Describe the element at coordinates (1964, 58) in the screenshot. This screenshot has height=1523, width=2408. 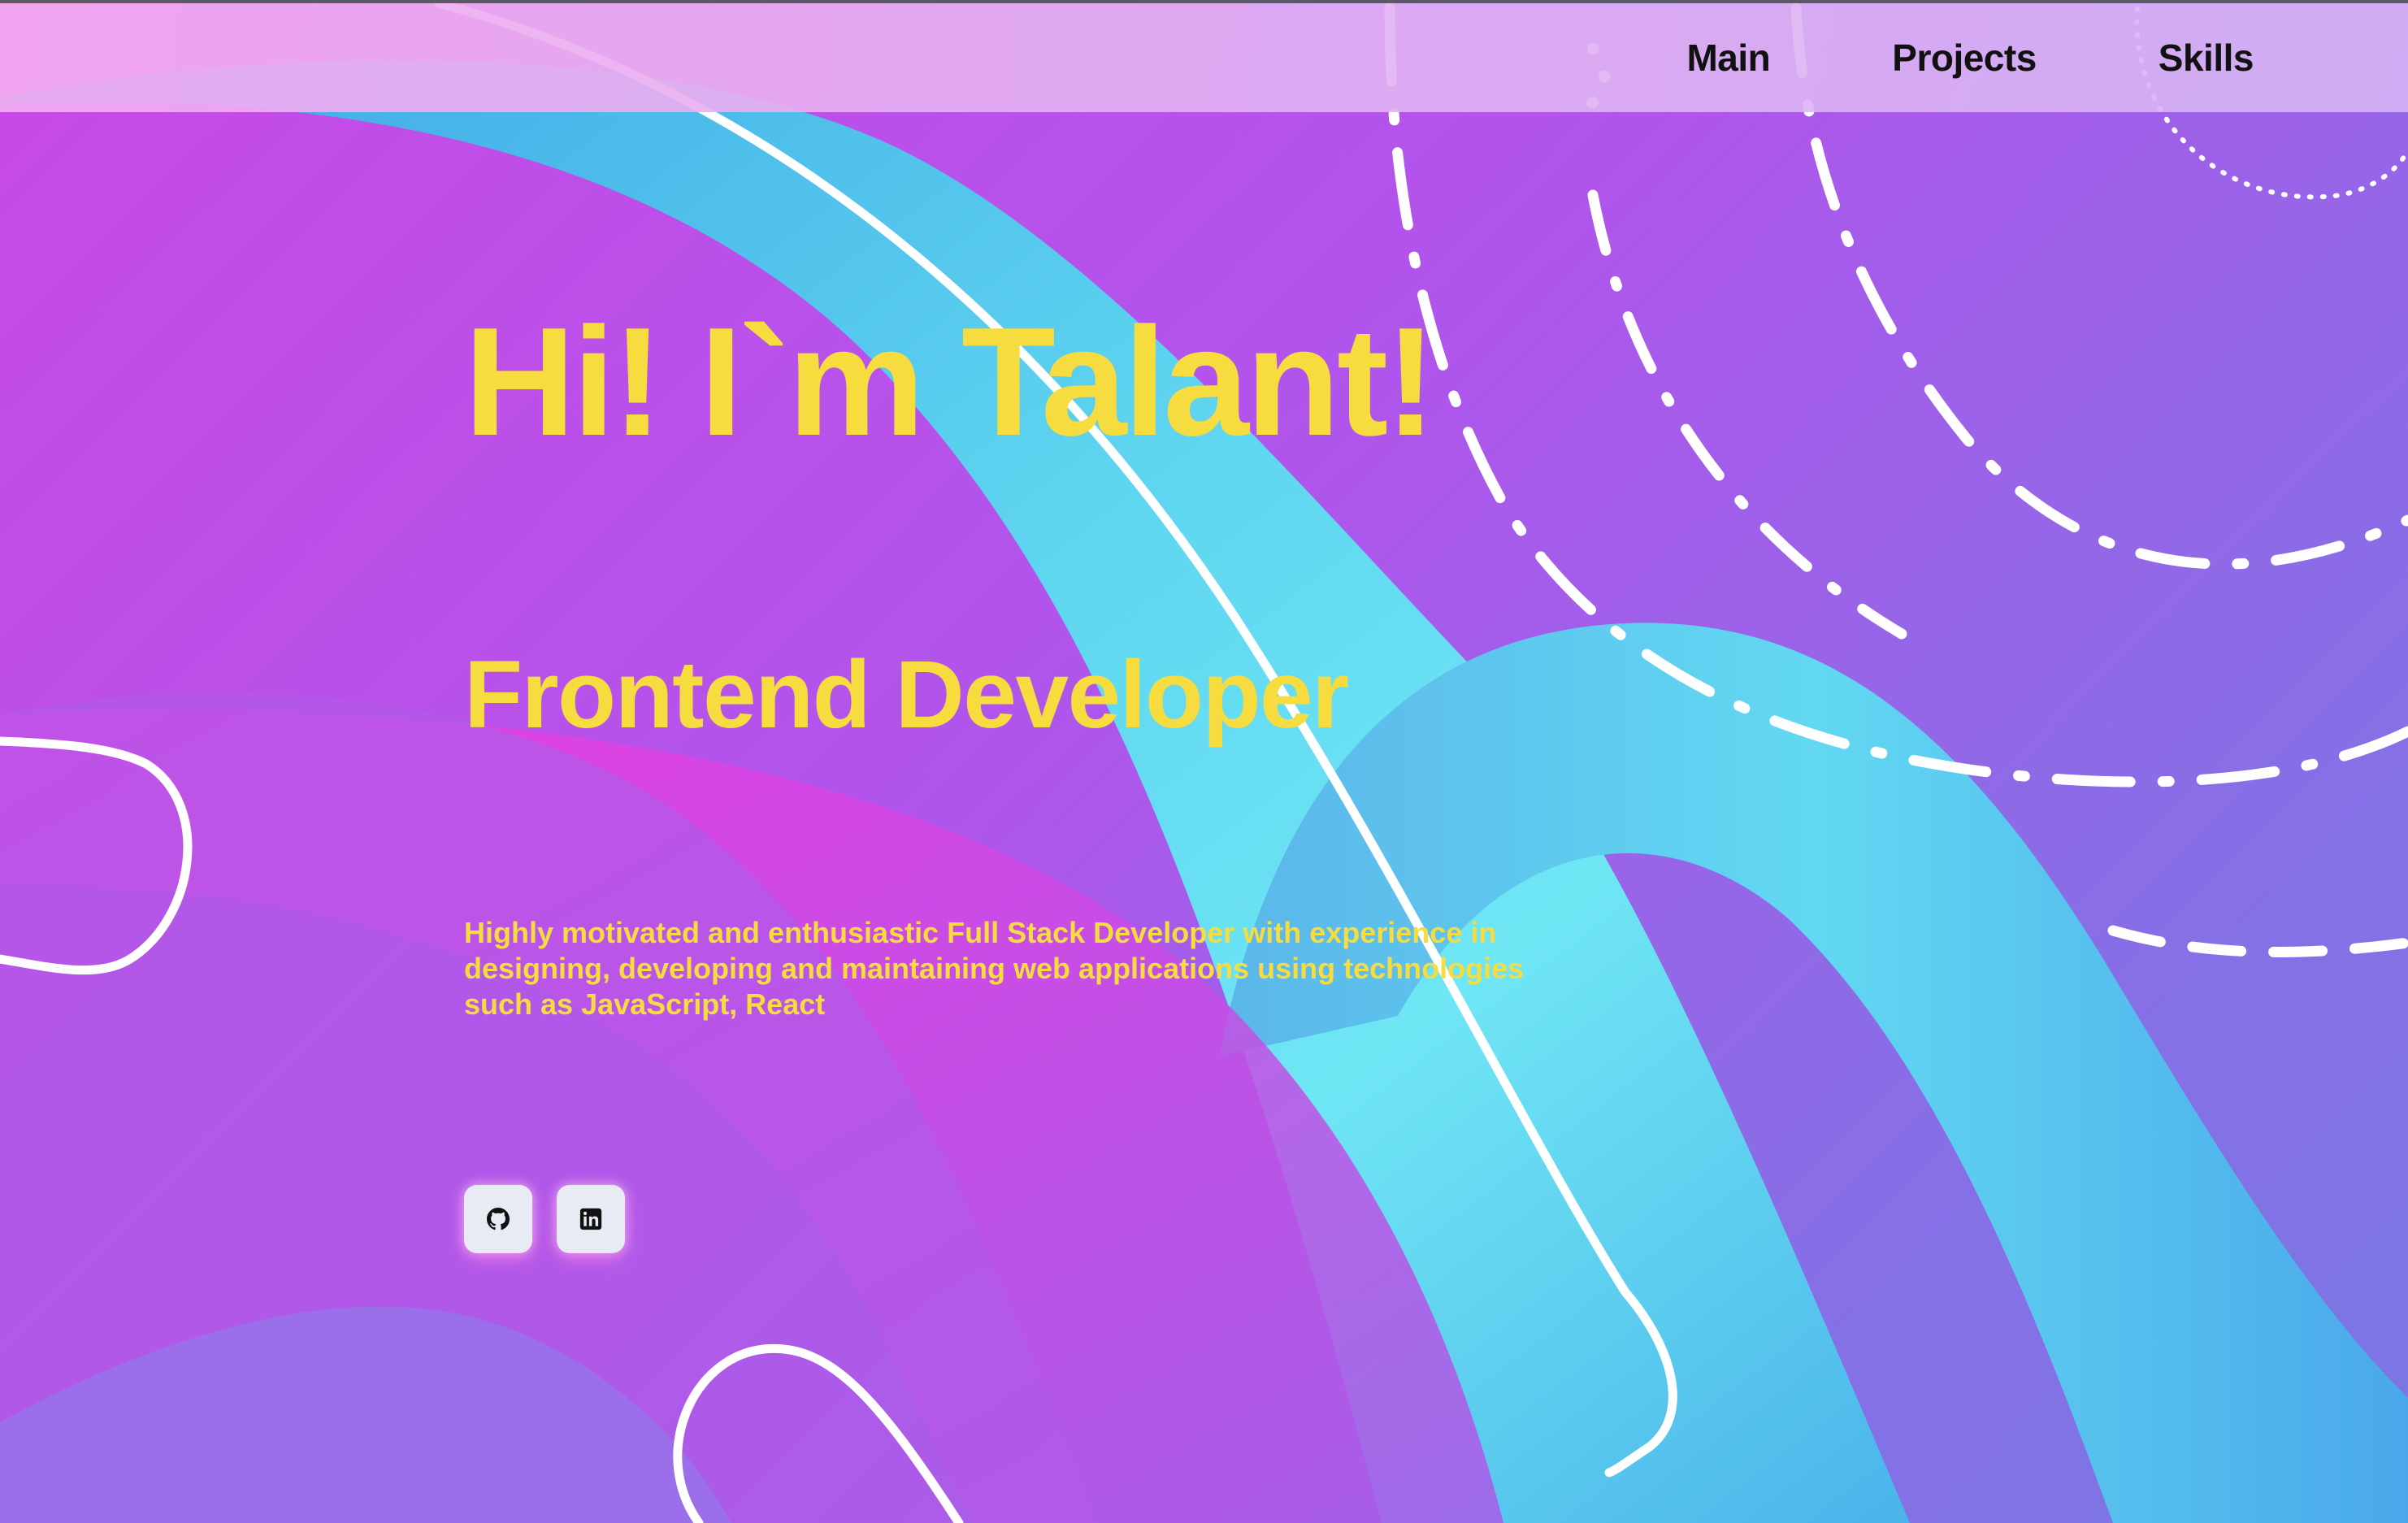
I see `nav-link-projects: Projects` at that location.